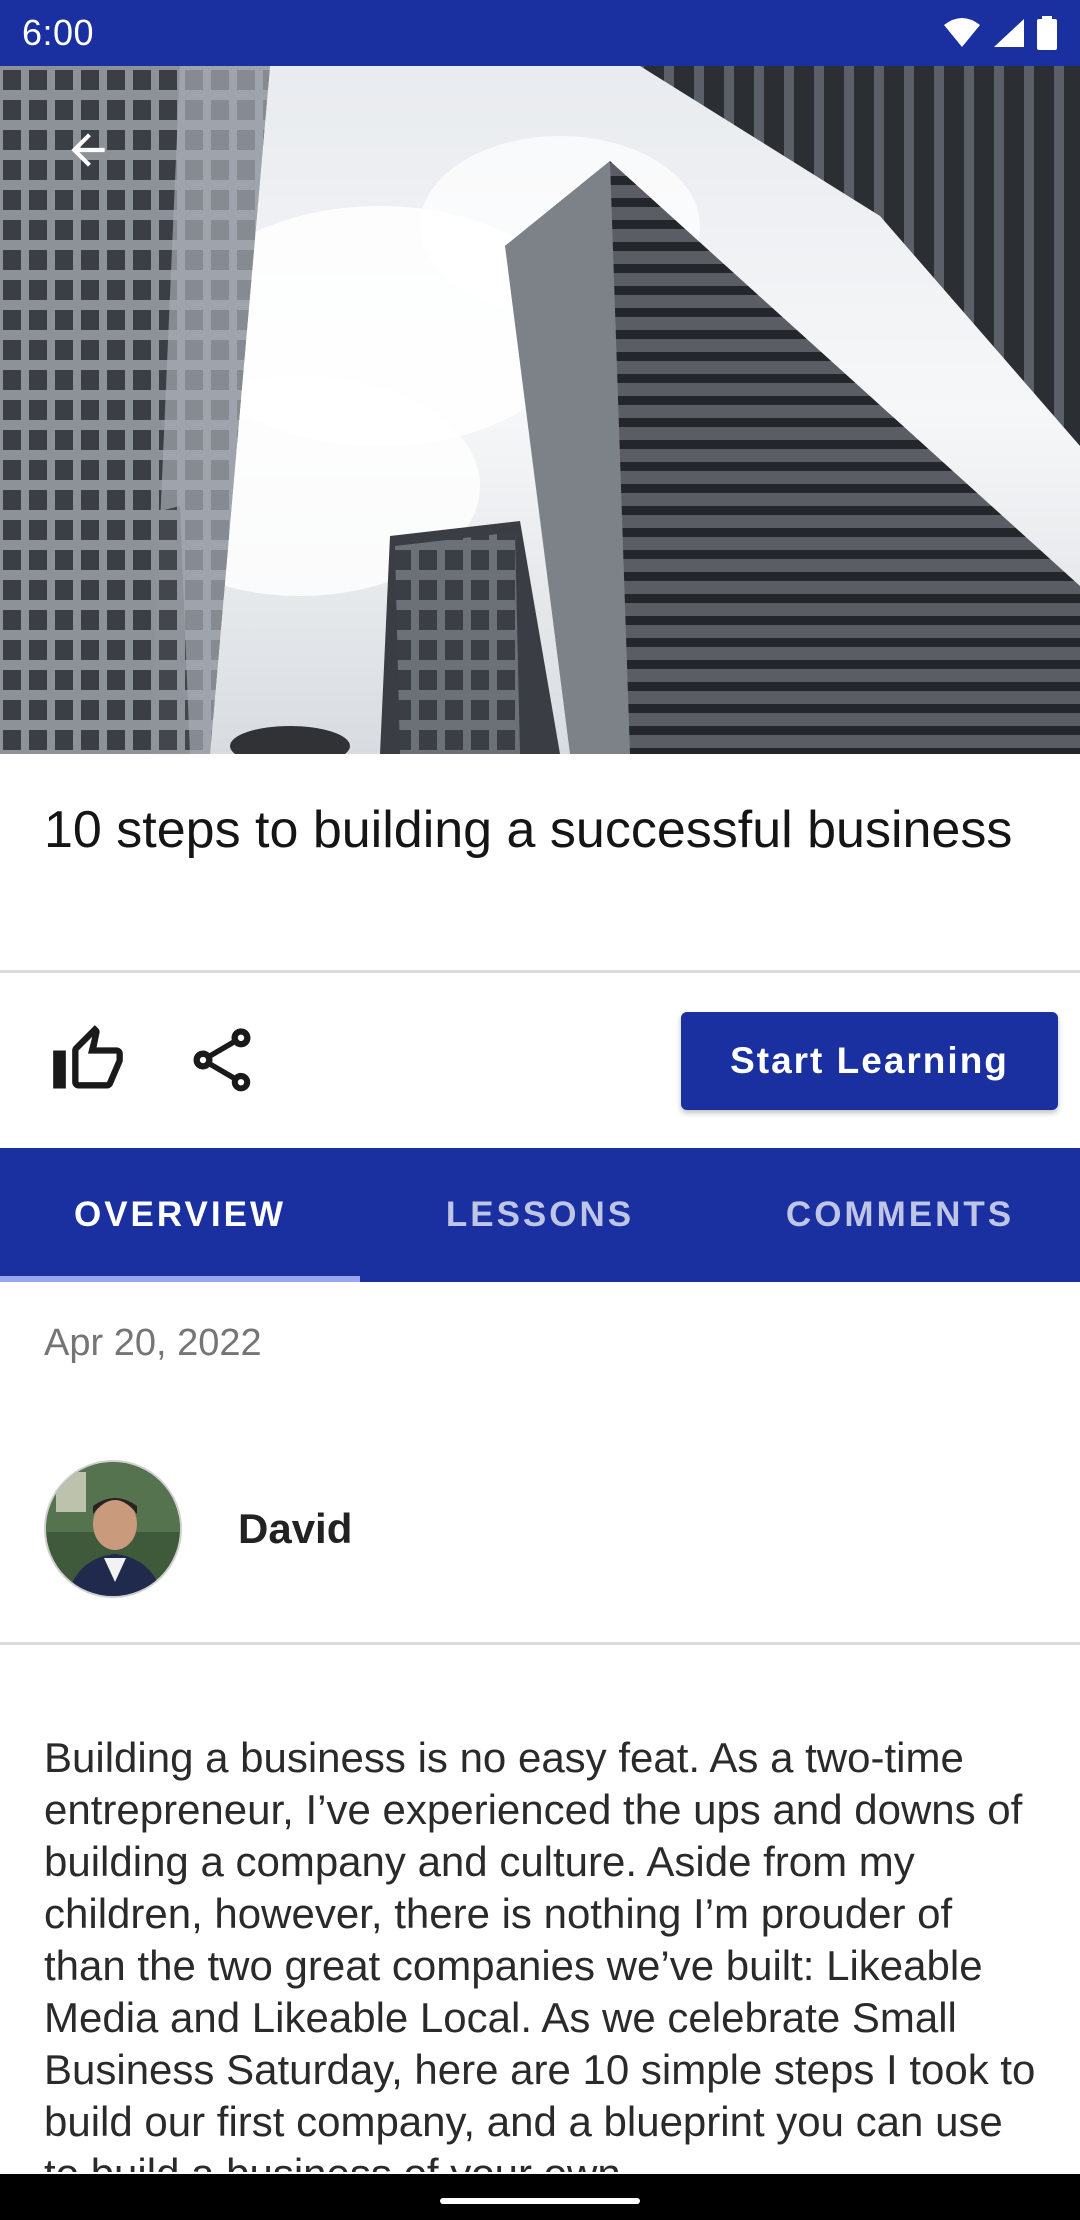 Image resolution: width=1080 pixels, height=2220 pixels. Describe the element at coordinates (1047, 33) in the screenshot. I see `battery-icon` at that location.